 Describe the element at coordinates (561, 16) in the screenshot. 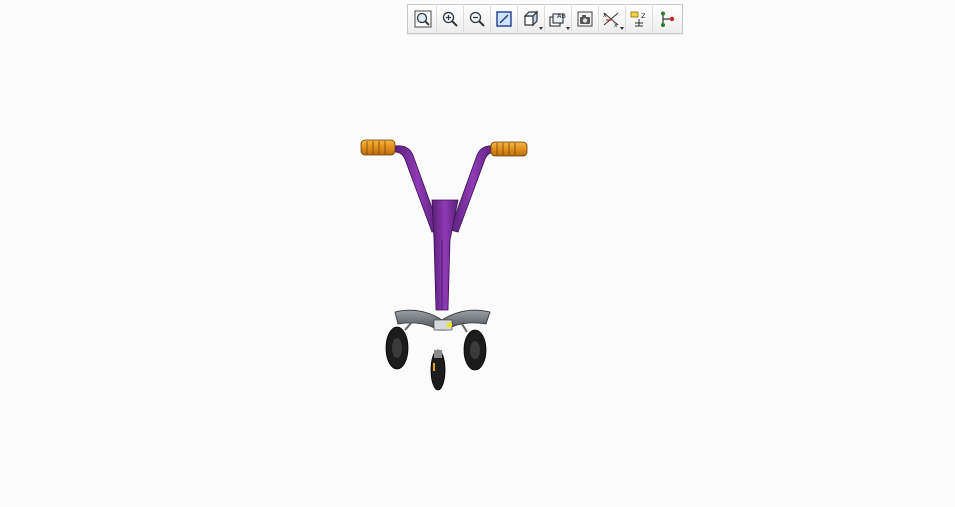

I see `svg-text: AB` at that location.